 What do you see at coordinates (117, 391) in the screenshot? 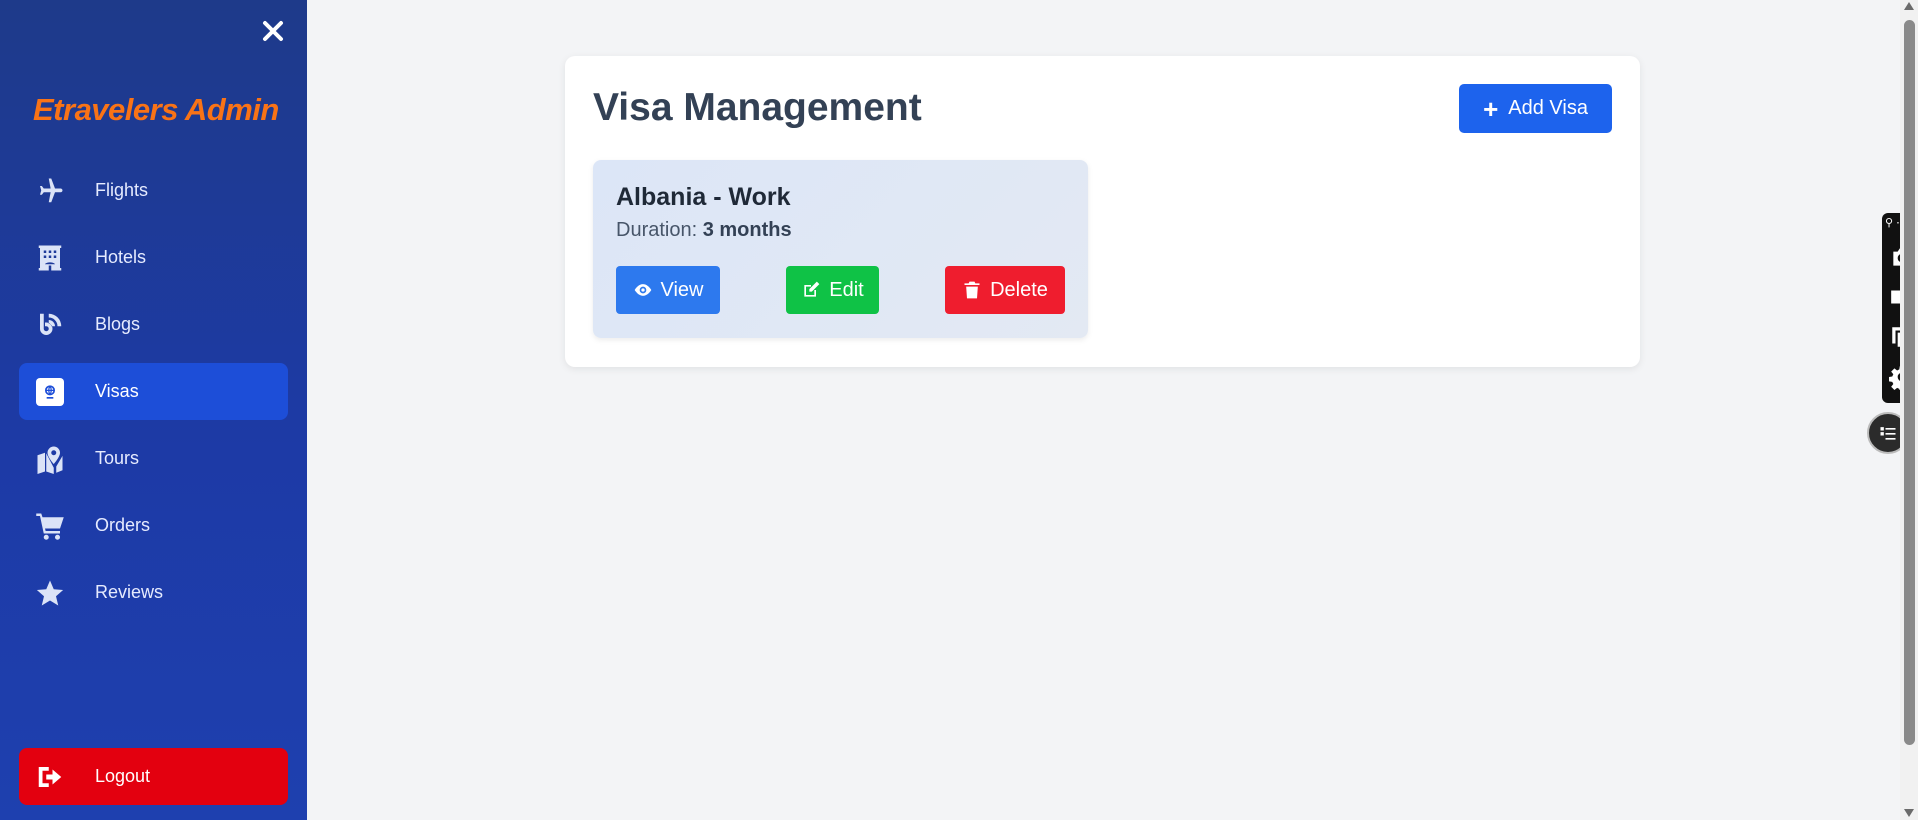
I see `sidebar-item-label: Visas` at bounding box center [117, 391].